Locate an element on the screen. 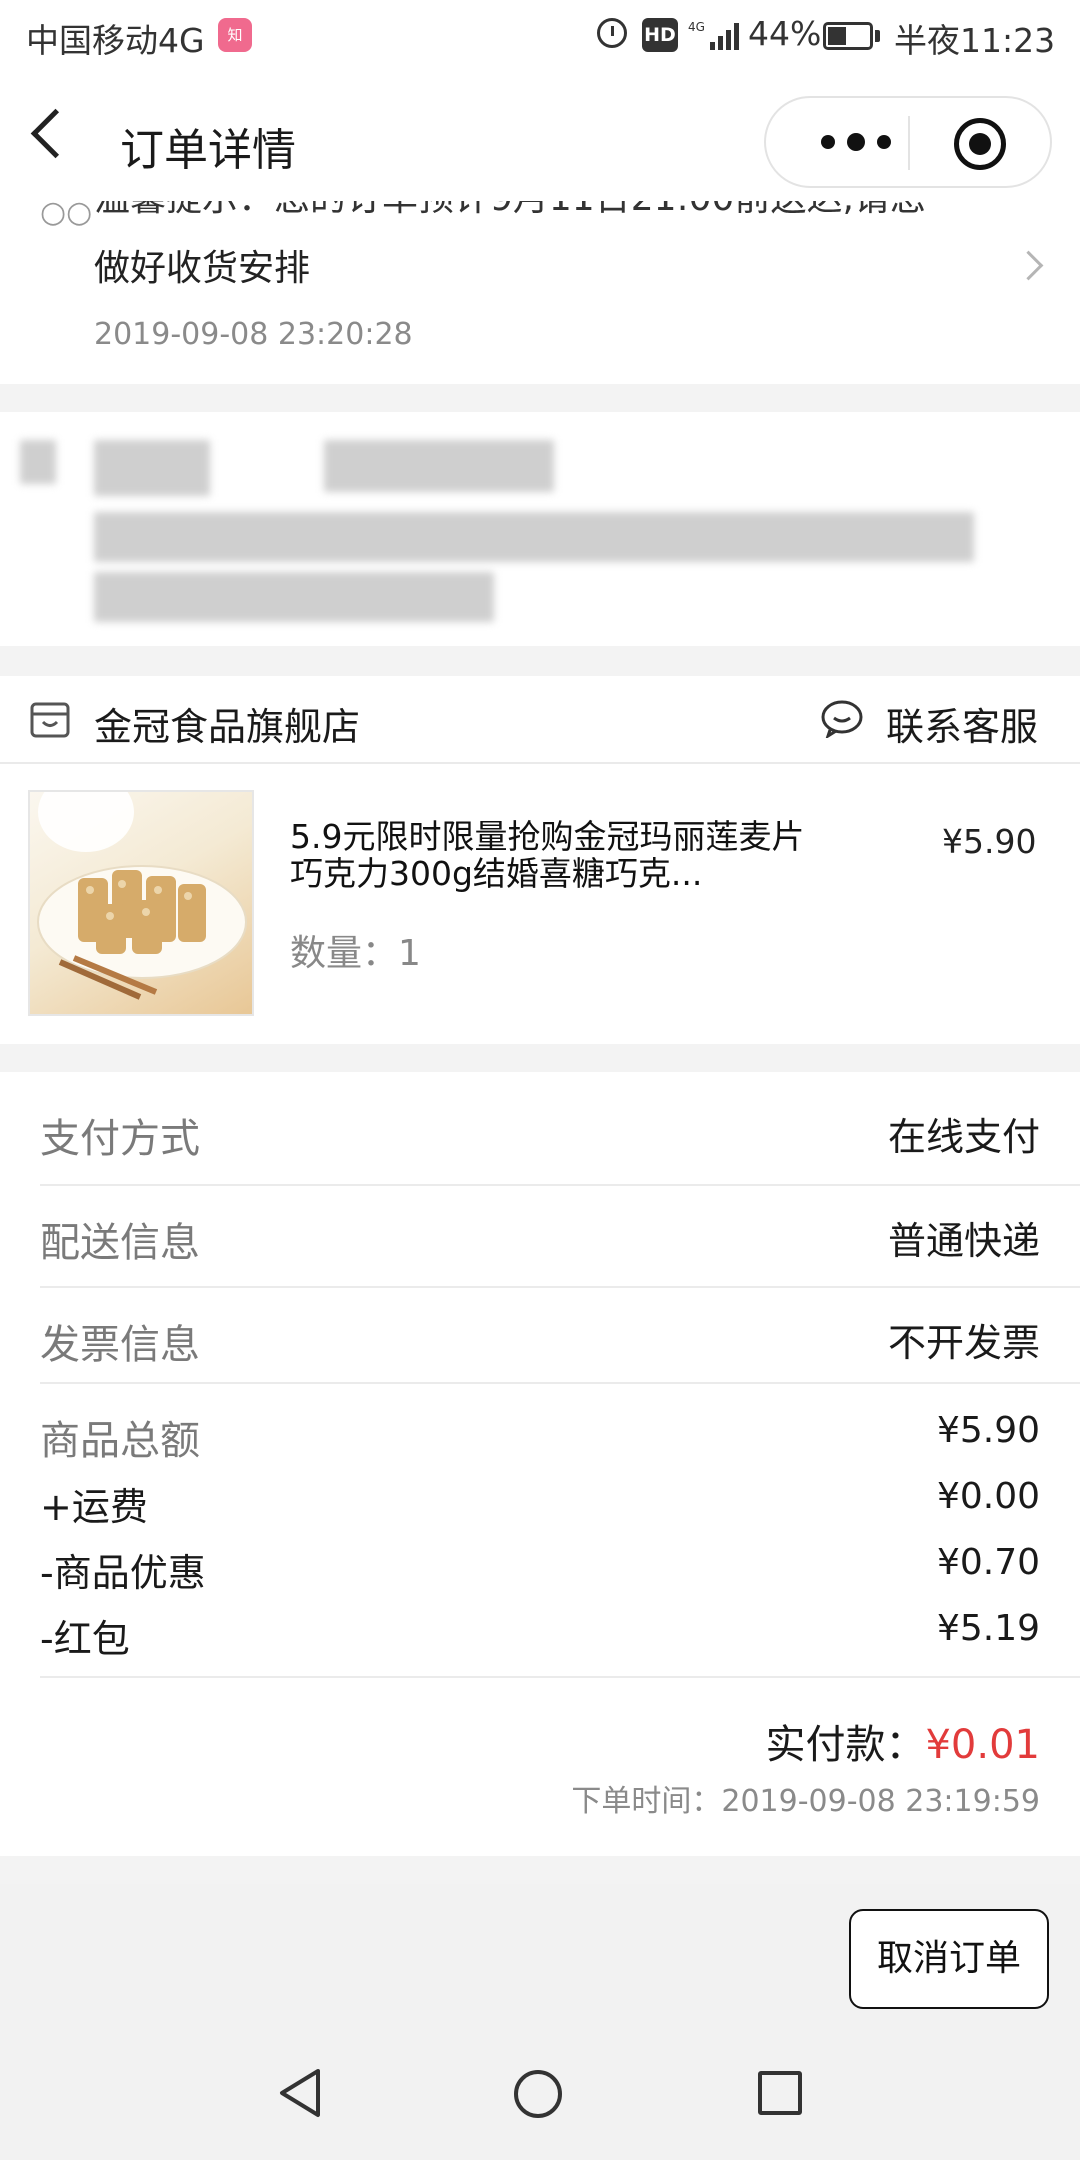 The height and width of the screenshot is (2160, 1080). alarm-icon is located at coordinates (612, 33).